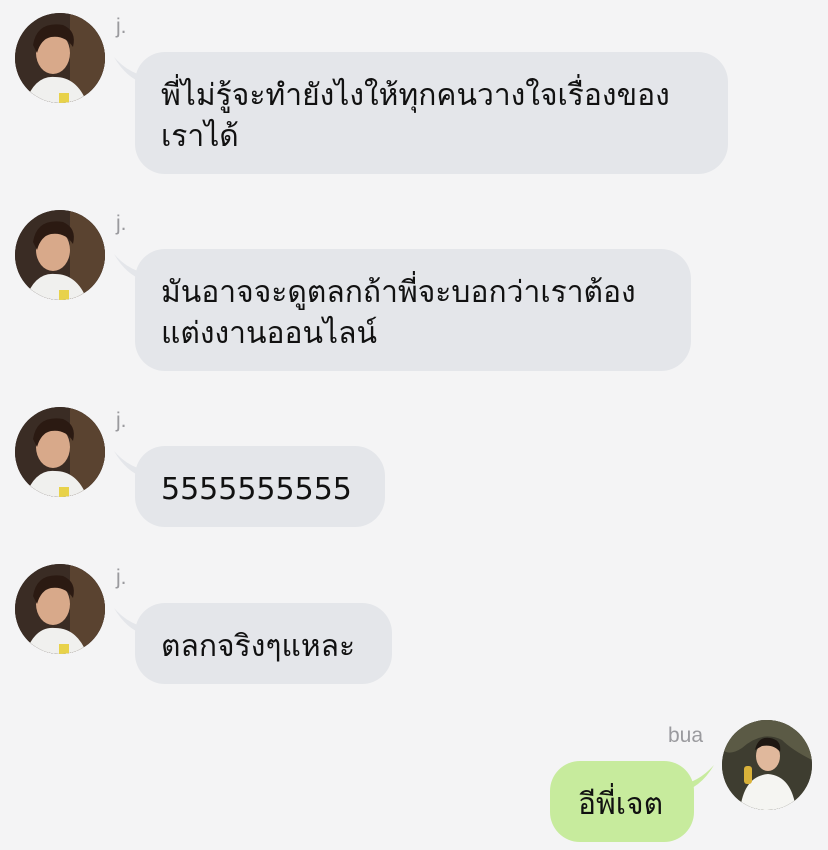 Image resolution: width=828 pixels, height=850 pixels. I want to click on avatar-bua, so click(767, 765).